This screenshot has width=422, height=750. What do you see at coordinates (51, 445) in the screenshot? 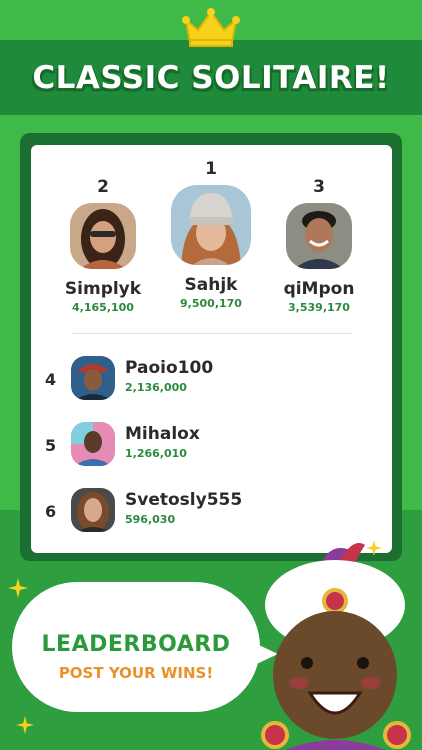
I see `row-rank: 5` at bounding box center [51, 445].